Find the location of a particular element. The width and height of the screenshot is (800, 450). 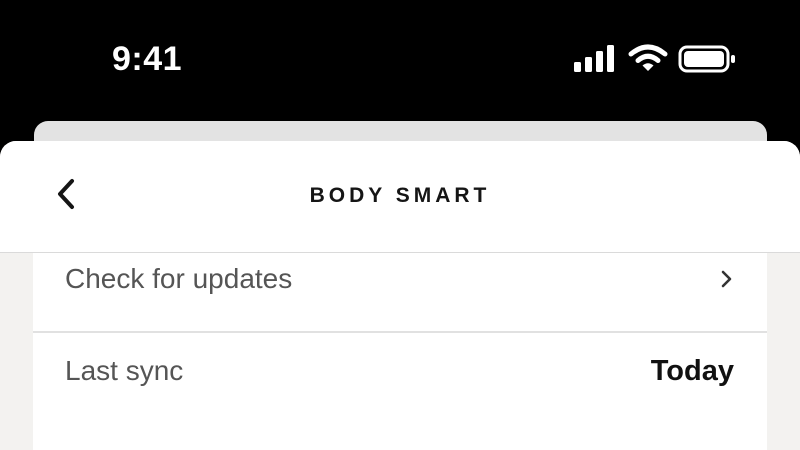

row-label: Check for updates is located at coordinates (179, 278).